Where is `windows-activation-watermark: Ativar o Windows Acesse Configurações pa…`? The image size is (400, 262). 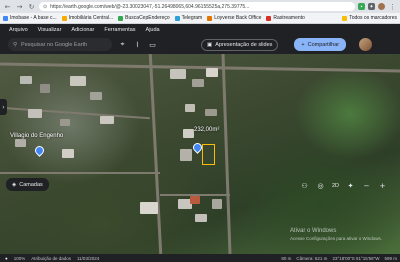
windows-activation-watermark: Ativar o Windows Acesse Configurações pa… is located at coordinates (336, 234).